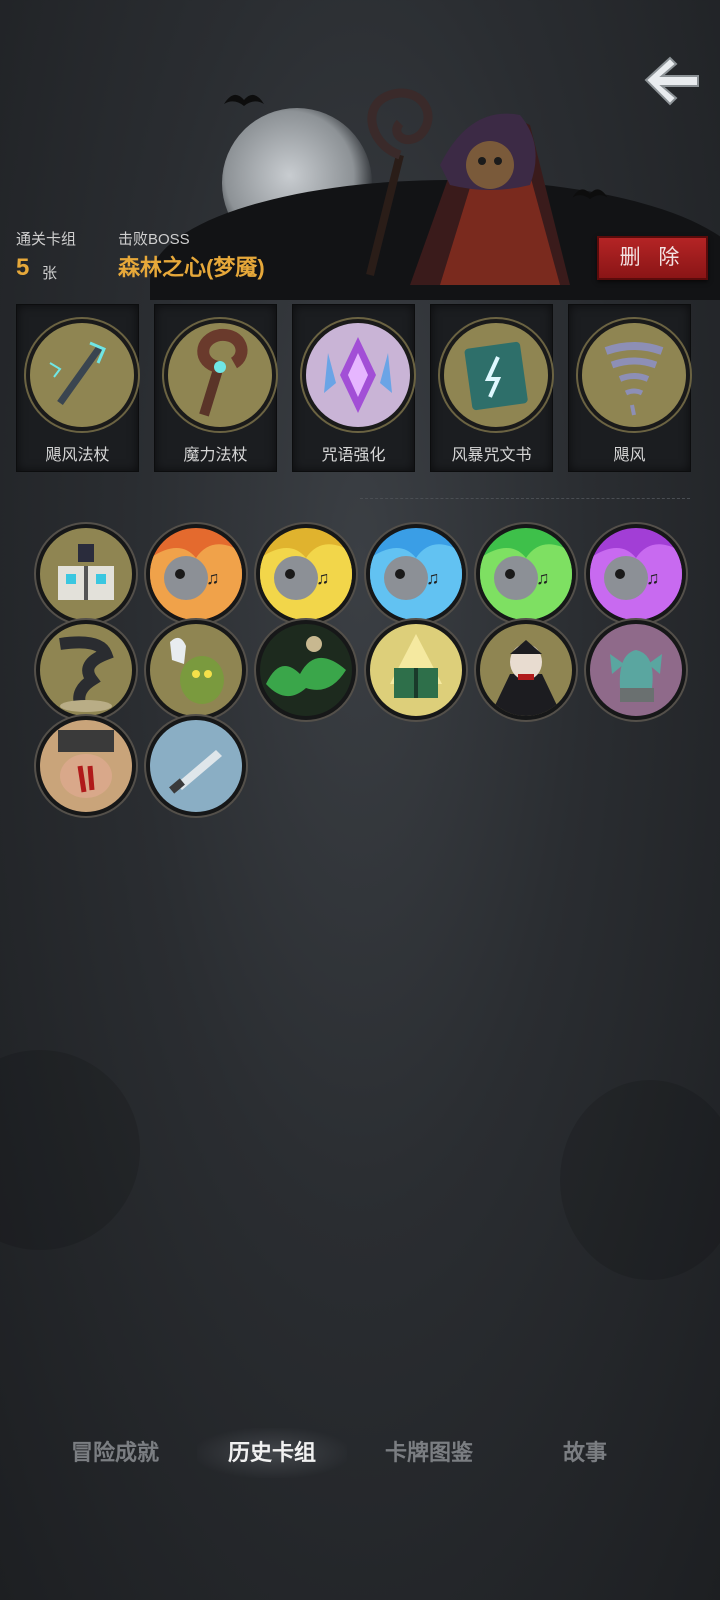 The image size is (720, 1600). Describe the element at coordinates (86, 574) in the screenshot. I see `cursed-book-icon` at that location.